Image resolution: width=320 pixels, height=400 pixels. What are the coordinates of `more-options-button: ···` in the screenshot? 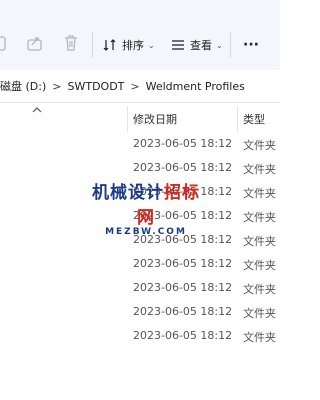 It's located at (251, 45).